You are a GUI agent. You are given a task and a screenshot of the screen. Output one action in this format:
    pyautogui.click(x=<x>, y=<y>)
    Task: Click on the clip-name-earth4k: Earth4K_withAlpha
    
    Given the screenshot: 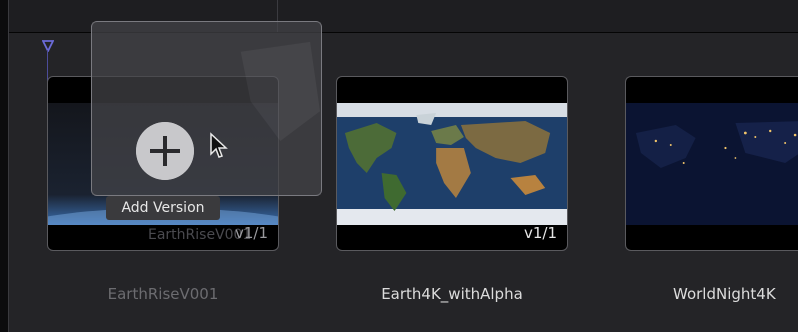 What is the action you would take?
    pyautogui.click(x=452, y=294)
    